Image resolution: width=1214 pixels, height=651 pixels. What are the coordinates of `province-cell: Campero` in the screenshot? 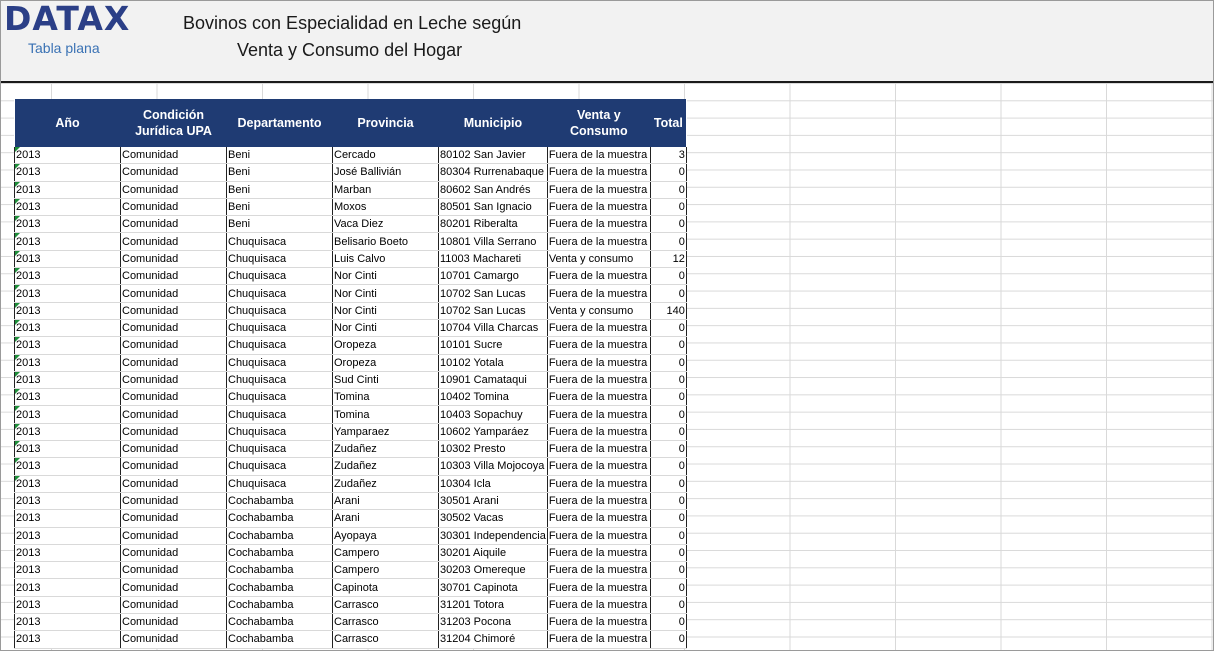 It's located at (385, 570).